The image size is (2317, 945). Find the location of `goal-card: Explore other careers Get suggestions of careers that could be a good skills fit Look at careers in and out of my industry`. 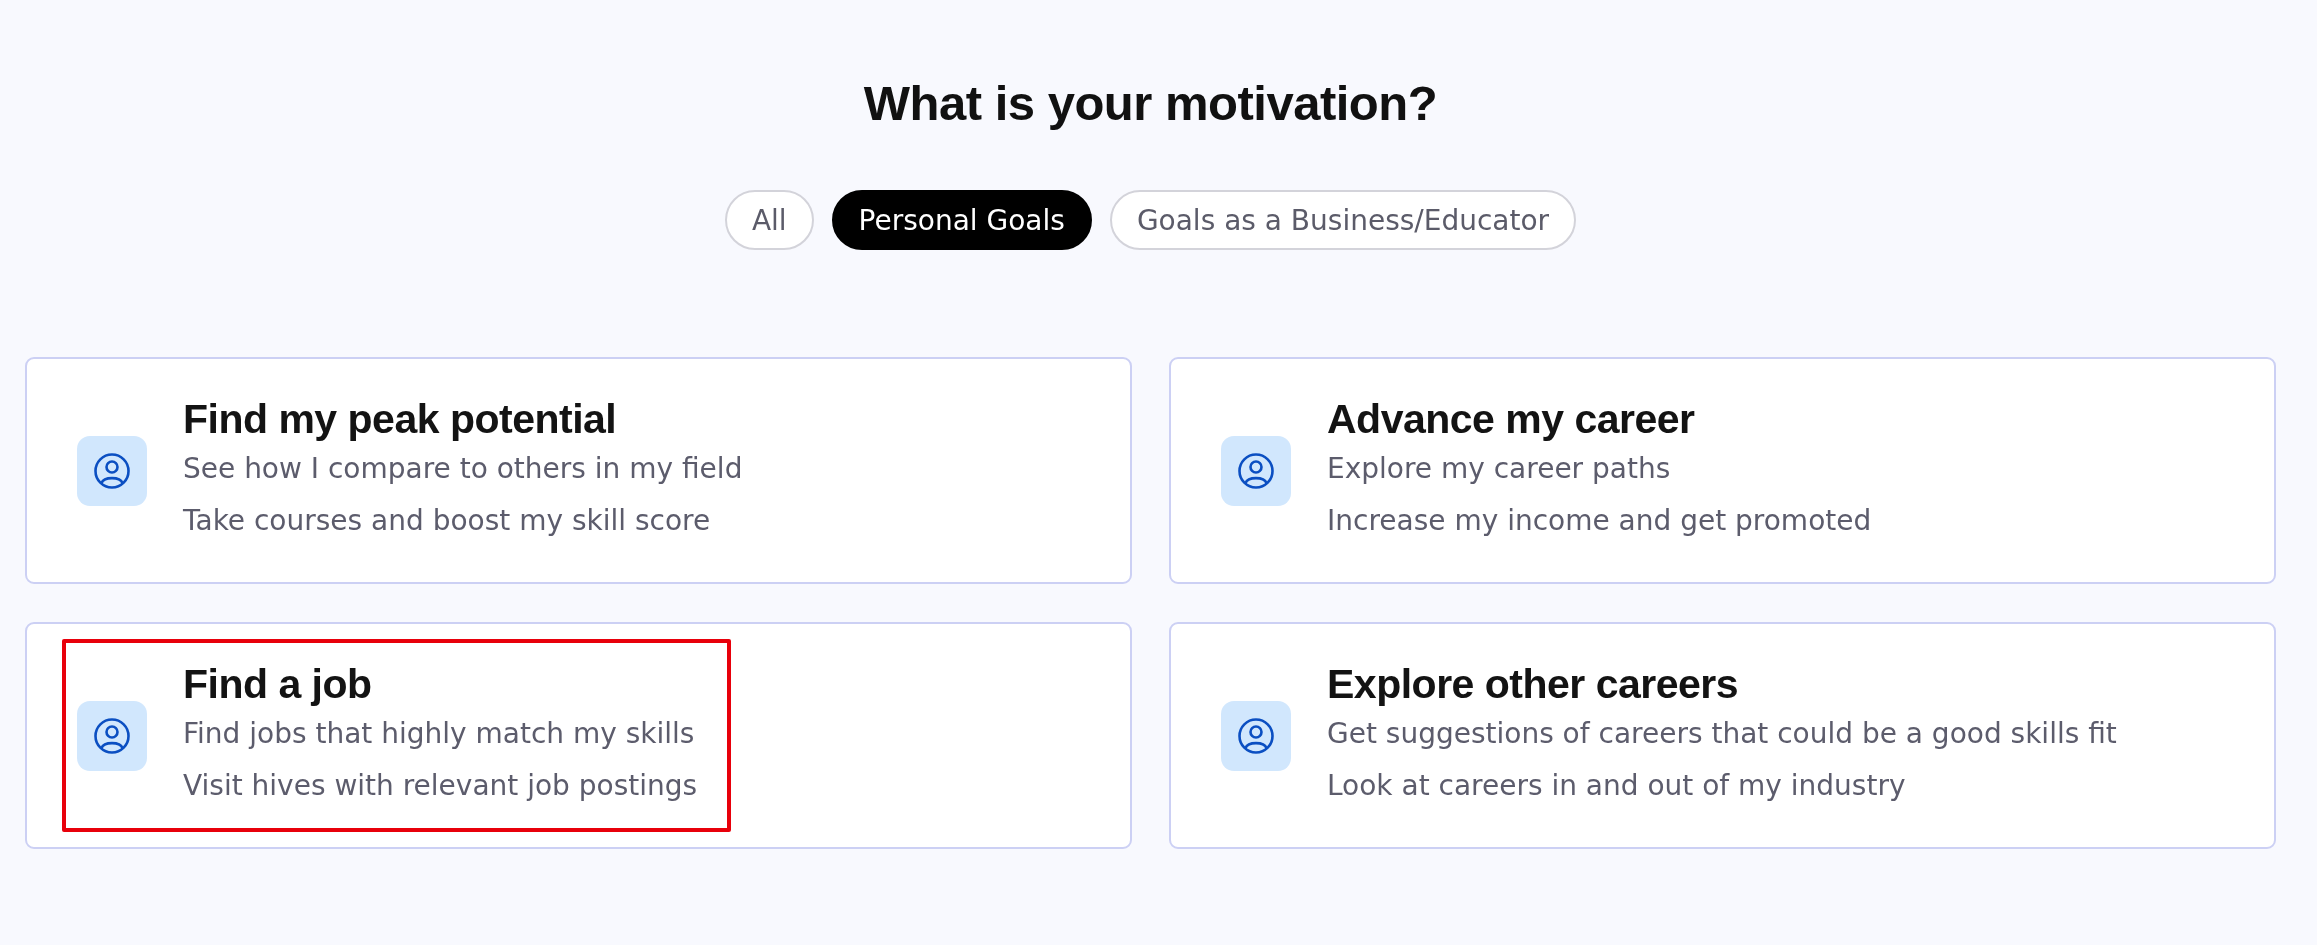

goal-card: Explore other careers Get suggestions of careers that could be a good skills fit Look at careers in and out of my industry is located at coordinates (1722, 735).